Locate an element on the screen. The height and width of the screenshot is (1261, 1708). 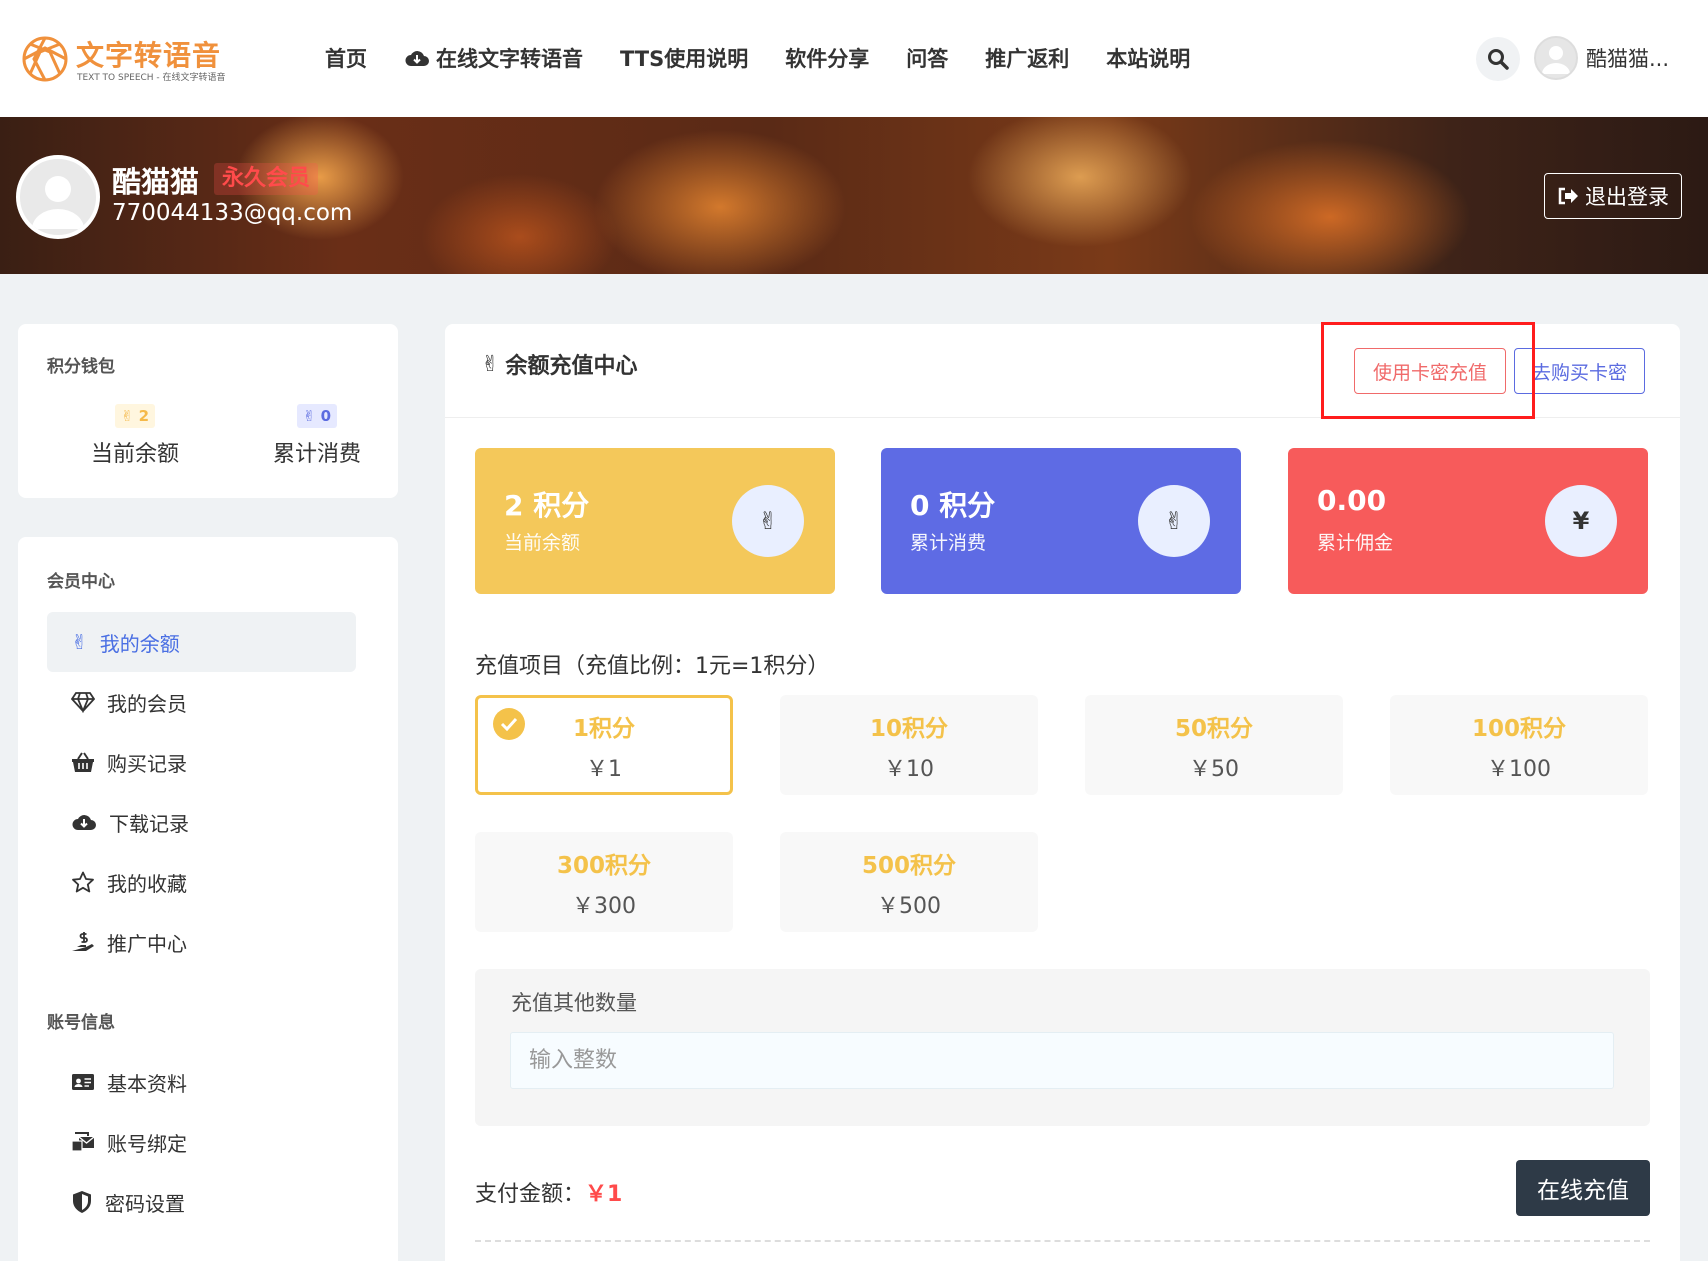
logo-subtitle: TEXT TO SPEECH - 在线文字转语音 is located at coordinates (151, 78).